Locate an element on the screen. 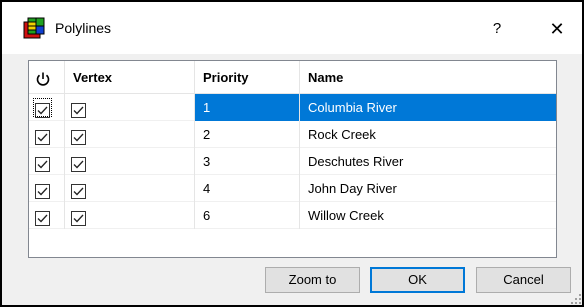 The width and height of the screenshot is (584, 307). close-button: ✕ is located at coordinates (557, 29).